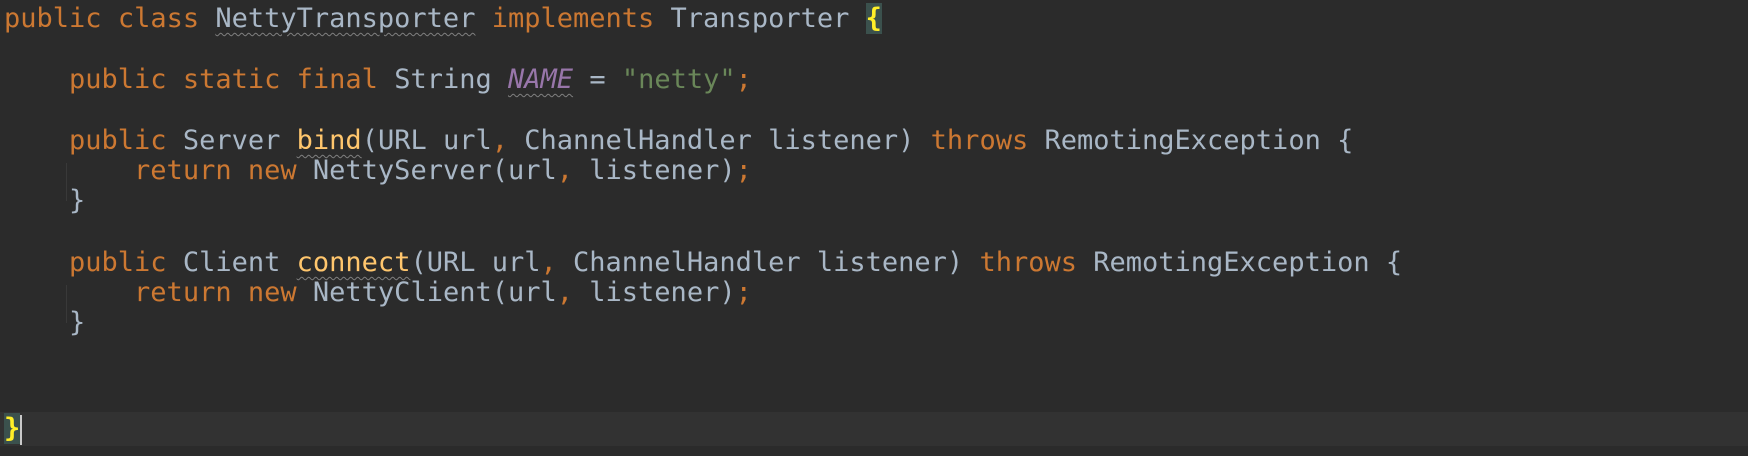 Image resolution: width=1748 pixels, height=456 pixels. I want to click on code-line-return-client: return new NettyClient(url, listener);, so click(378, 293).